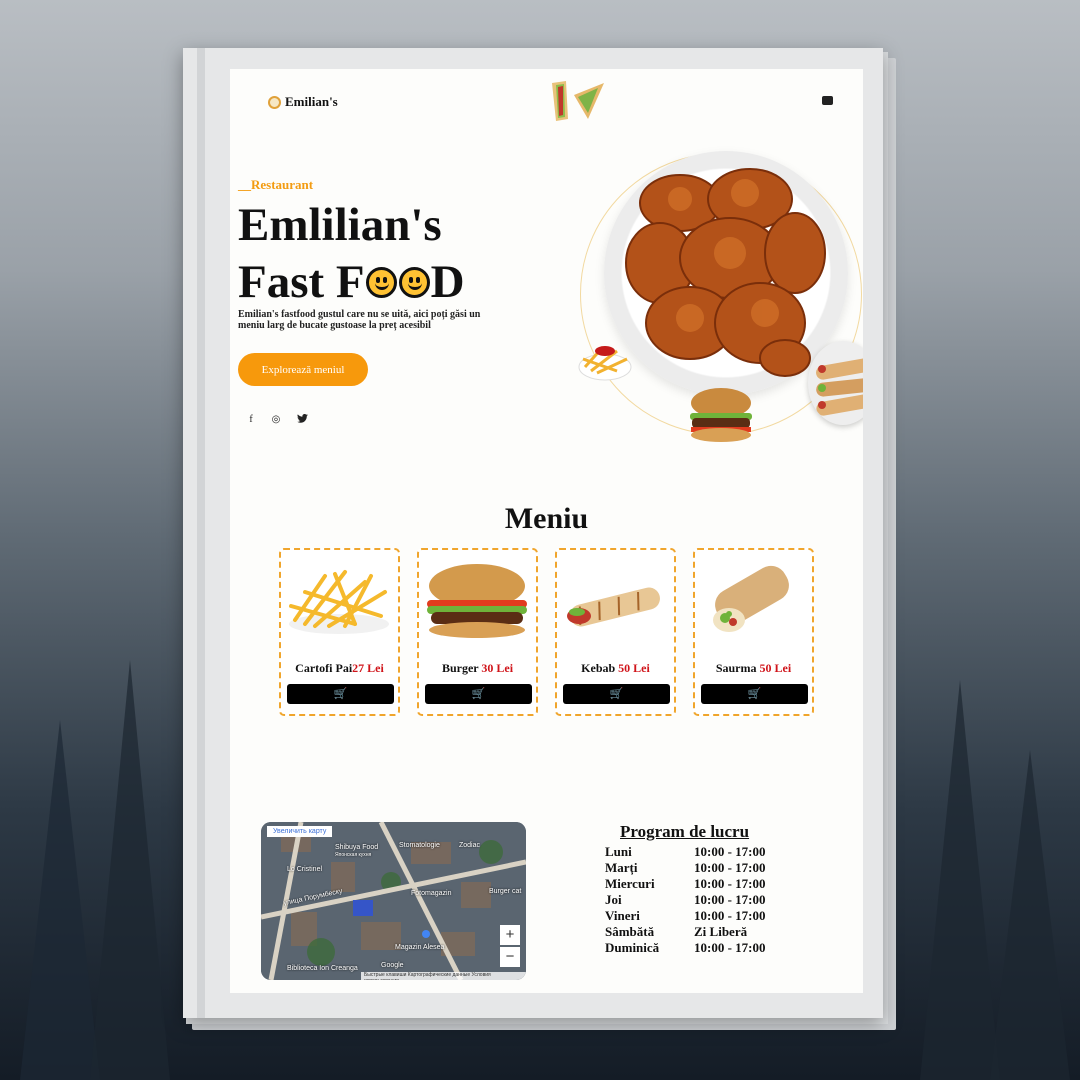  Describe the element at coordinates (685, 884) in the screenshot. I see `schedule-row: Miercuri 10:00 - 17:00` at that location.